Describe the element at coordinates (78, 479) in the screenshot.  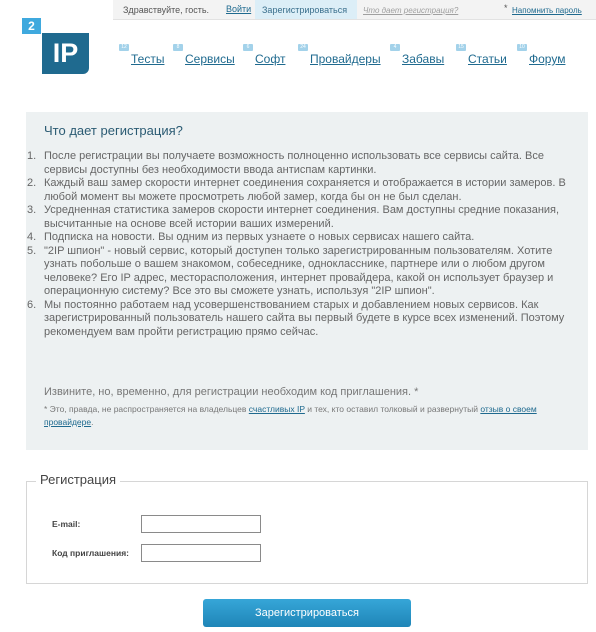
I see `registration-legend: Регистрация` at that location.